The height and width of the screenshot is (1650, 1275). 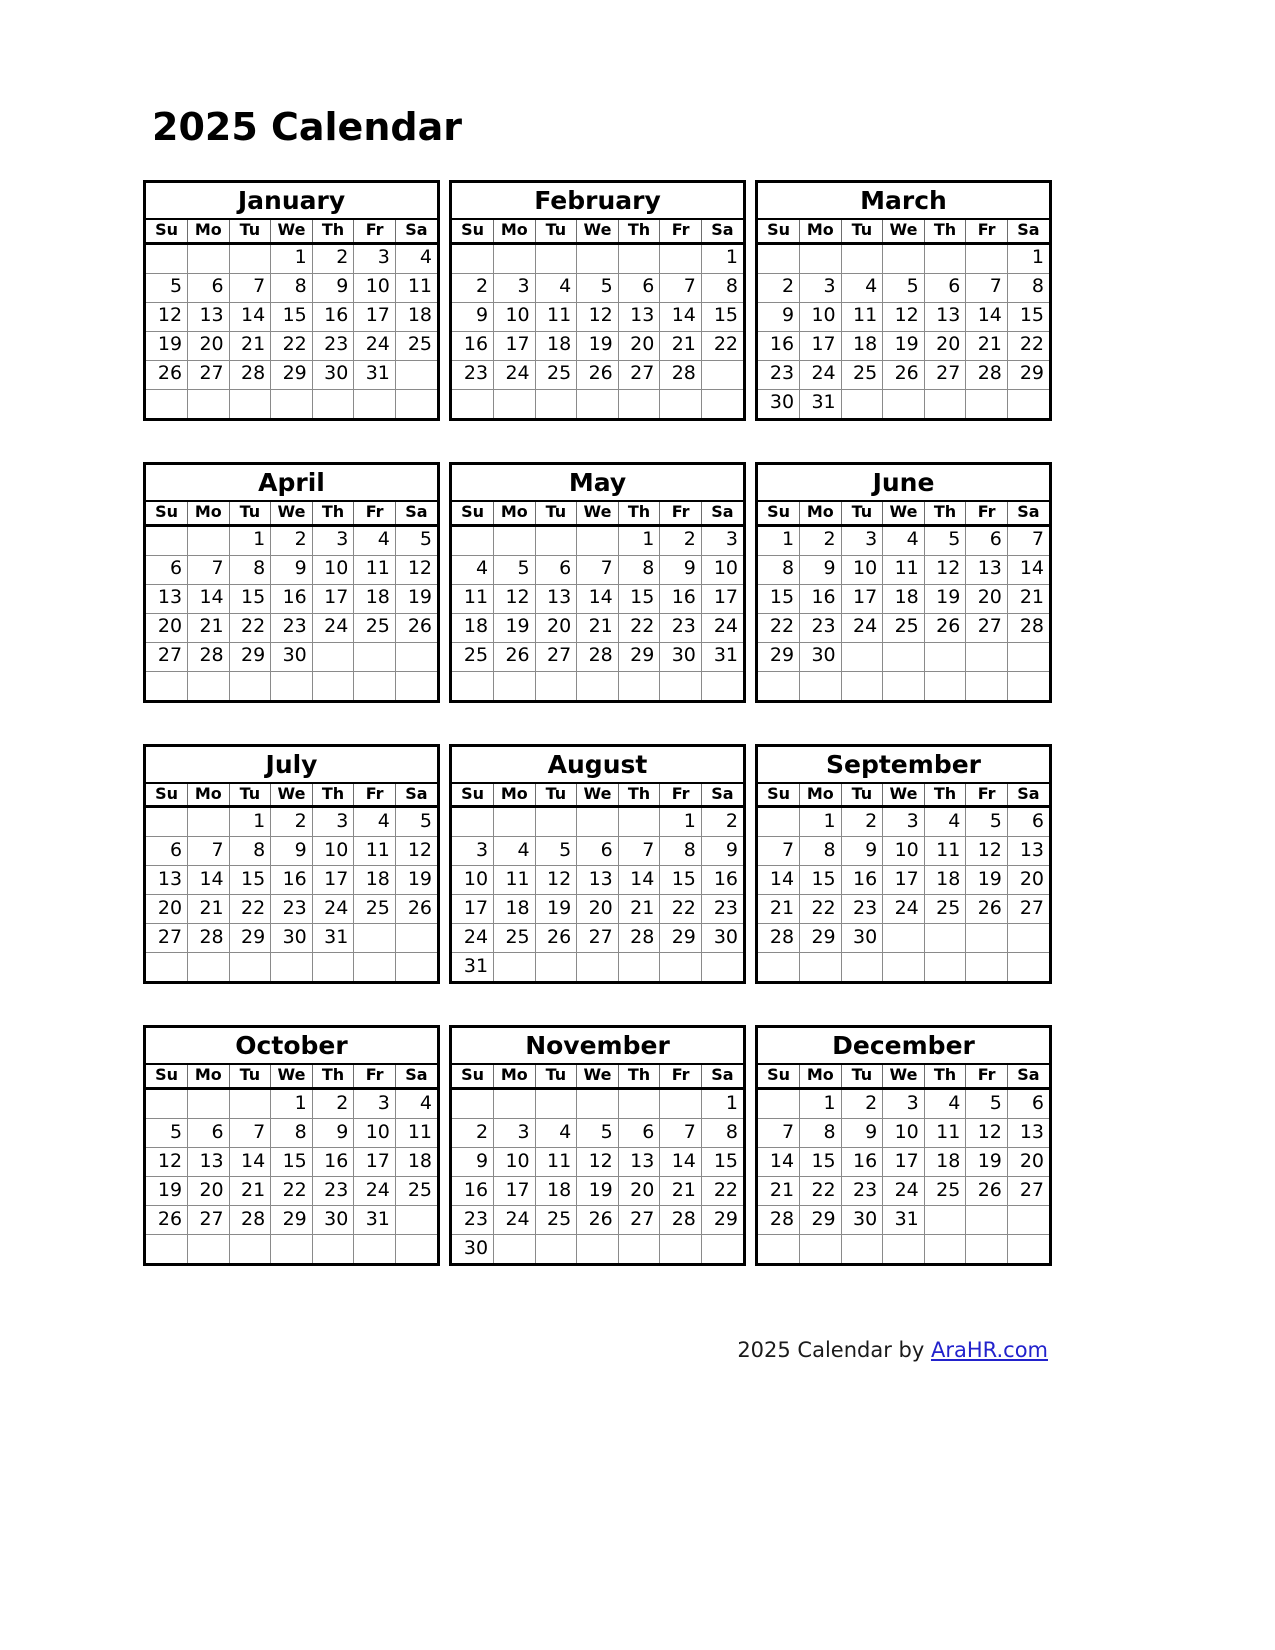 What do you see at coordinates (820, 403) in the screenshot?
I see `day-cell: 31` at bounding box center [820, 403].